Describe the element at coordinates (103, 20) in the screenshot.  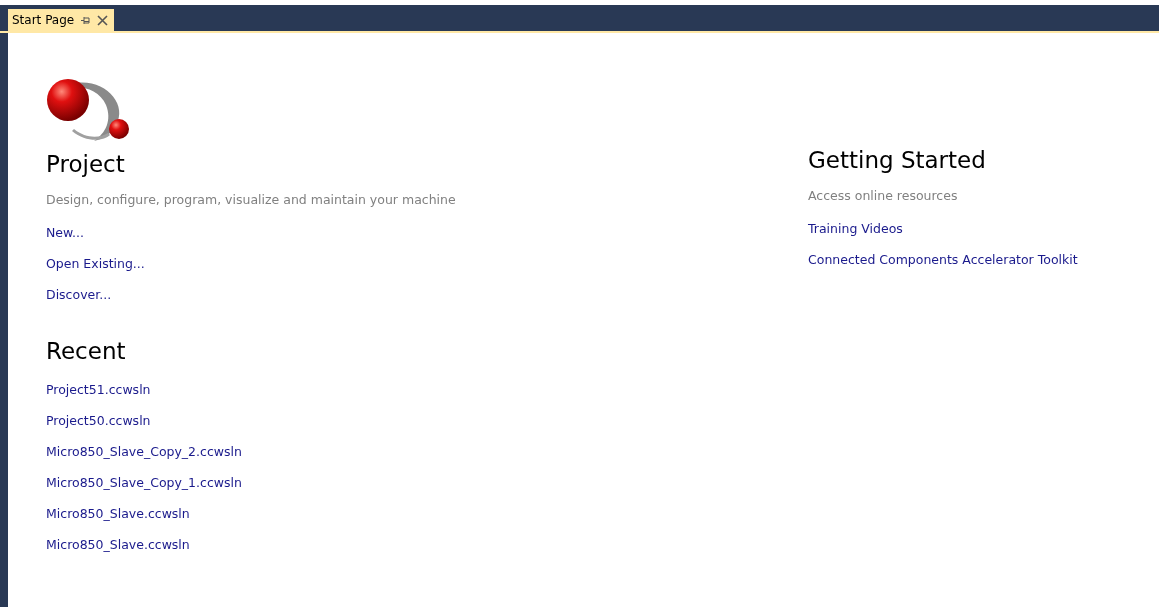
I see `close-icon` at that location.